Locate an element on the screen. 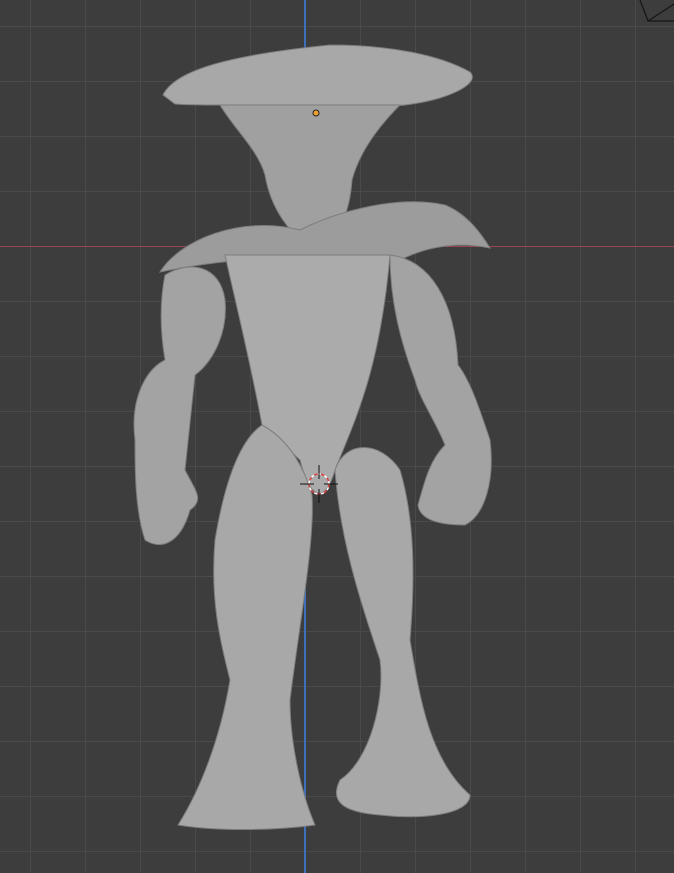 This screenshot has width=674, height=873. camera-icon is located at coordinates (656, 11).